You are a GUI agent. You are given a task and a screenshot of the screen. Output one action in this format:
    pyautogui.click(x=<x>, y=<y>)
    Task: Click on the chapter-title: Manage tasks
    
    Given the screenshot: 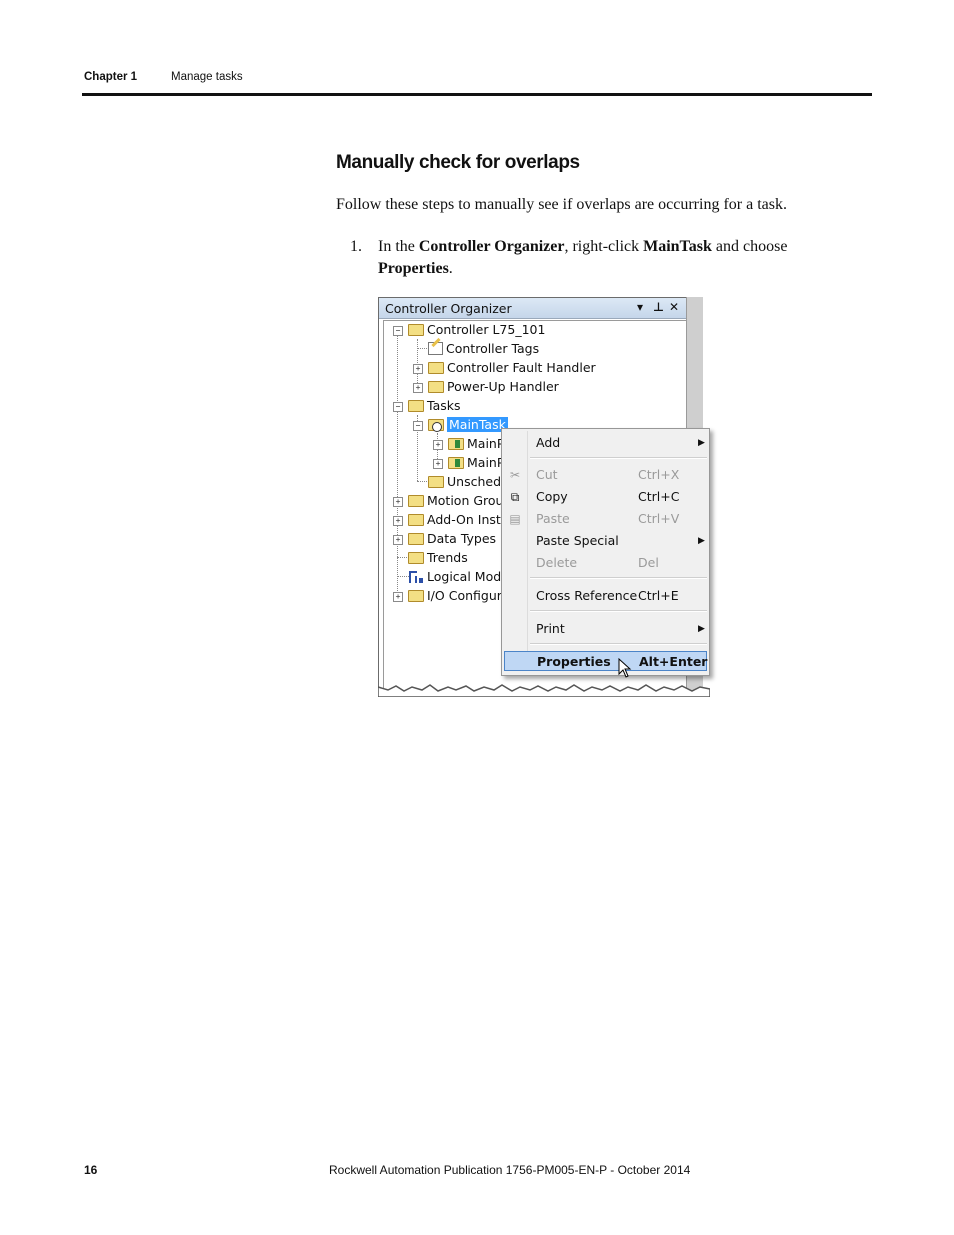 What is the action you would take?
    pyautogui.click(x=207, y=77)
    